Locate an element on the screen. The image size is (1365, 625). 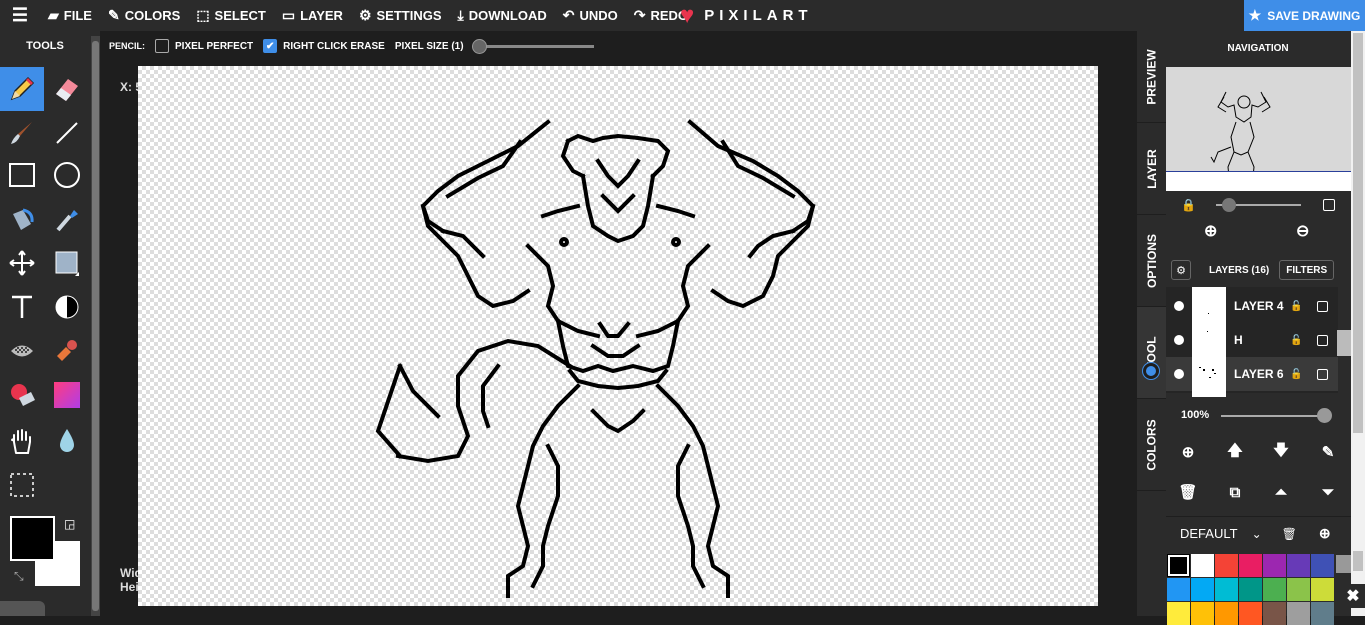
navigation-zoom-slider is located at coordinates (1258, 205).